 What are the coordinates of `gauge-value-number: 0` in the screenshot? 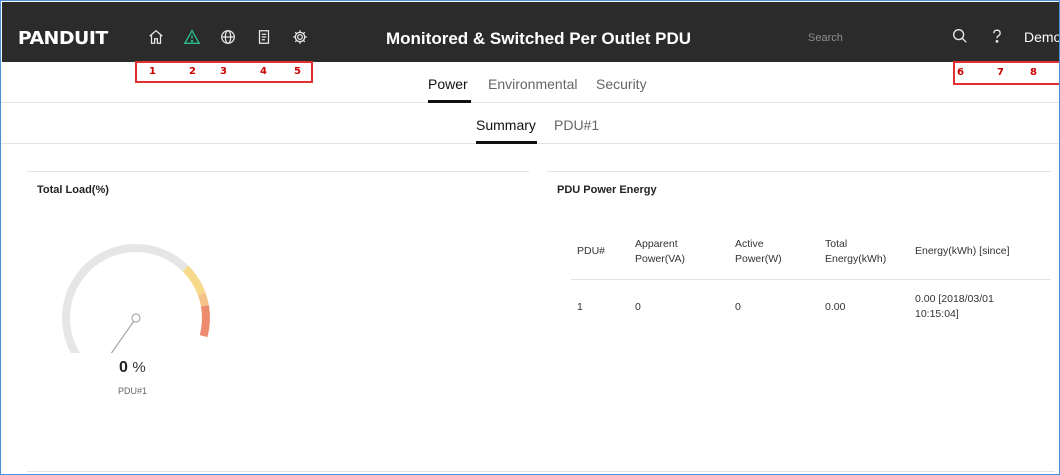 It's located at (123, 367).